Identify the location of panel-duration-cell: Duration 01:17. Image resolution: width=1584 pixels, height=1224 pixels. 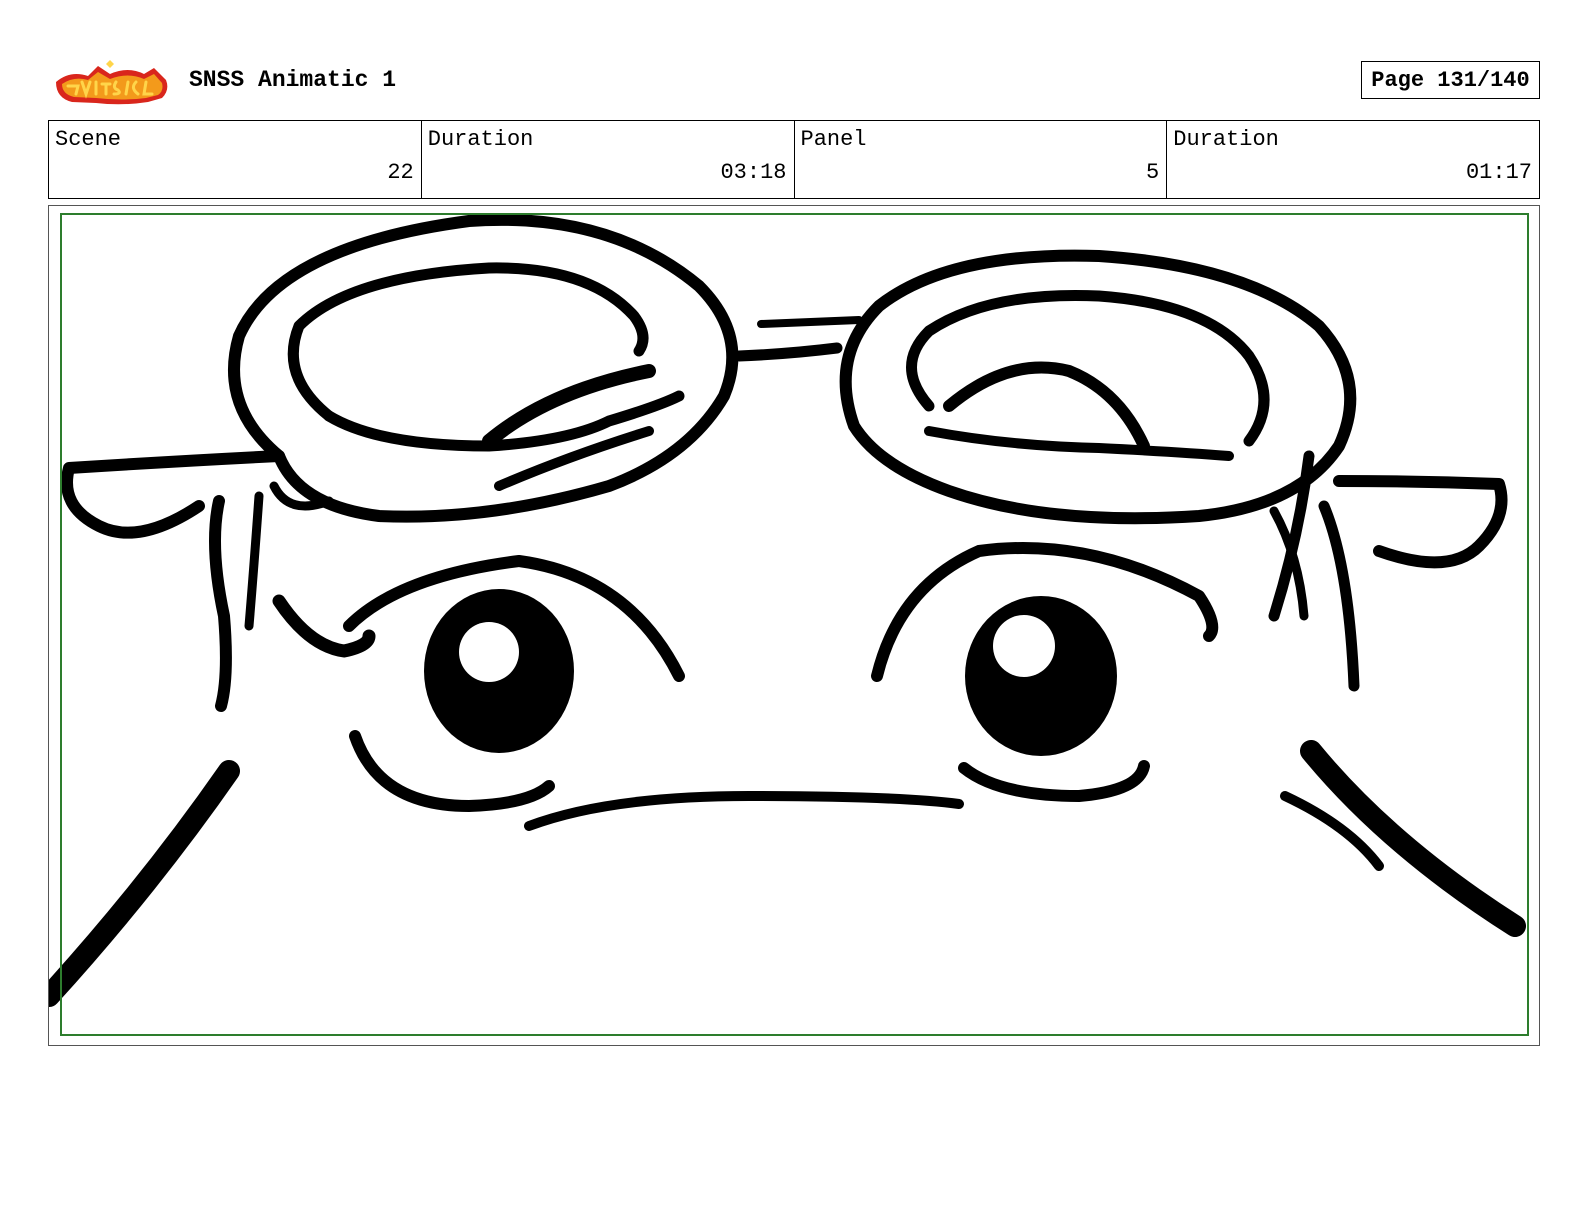
(1353, 159).